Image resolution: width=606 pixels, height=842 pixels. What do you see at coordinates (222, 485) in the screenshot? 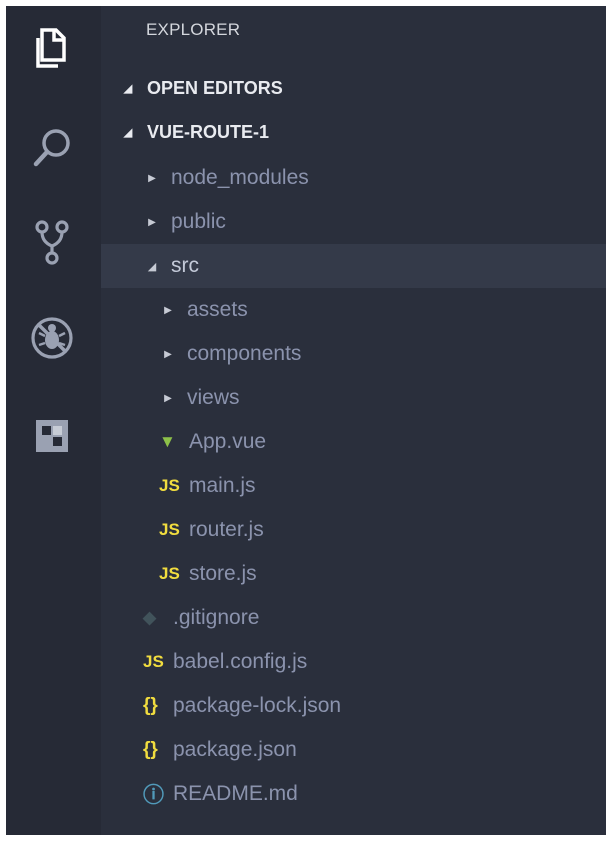
I see `tree-item-label: main.js` at bounding box center [222, 485].